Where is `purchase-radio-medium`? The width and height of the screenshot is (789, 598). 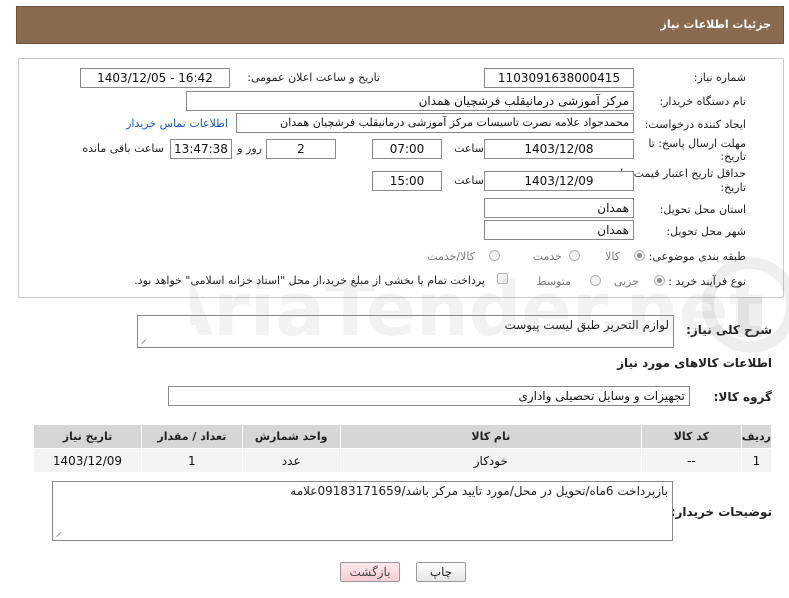 purchase-radio-medium is located at coordinates (595, 280).